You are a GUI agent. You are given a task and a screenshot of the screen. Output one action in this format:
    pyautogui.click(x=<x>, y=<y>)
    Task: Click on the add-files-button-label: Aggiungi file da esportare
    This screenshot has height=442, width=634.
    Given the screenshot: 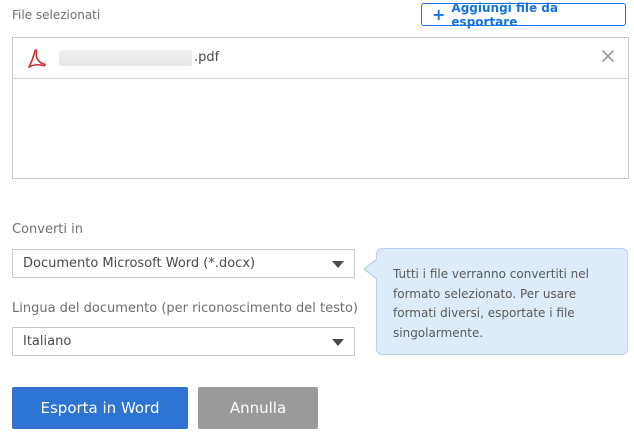 What is the action you would take?
    pyautogui.click(x=504, y=14)
    